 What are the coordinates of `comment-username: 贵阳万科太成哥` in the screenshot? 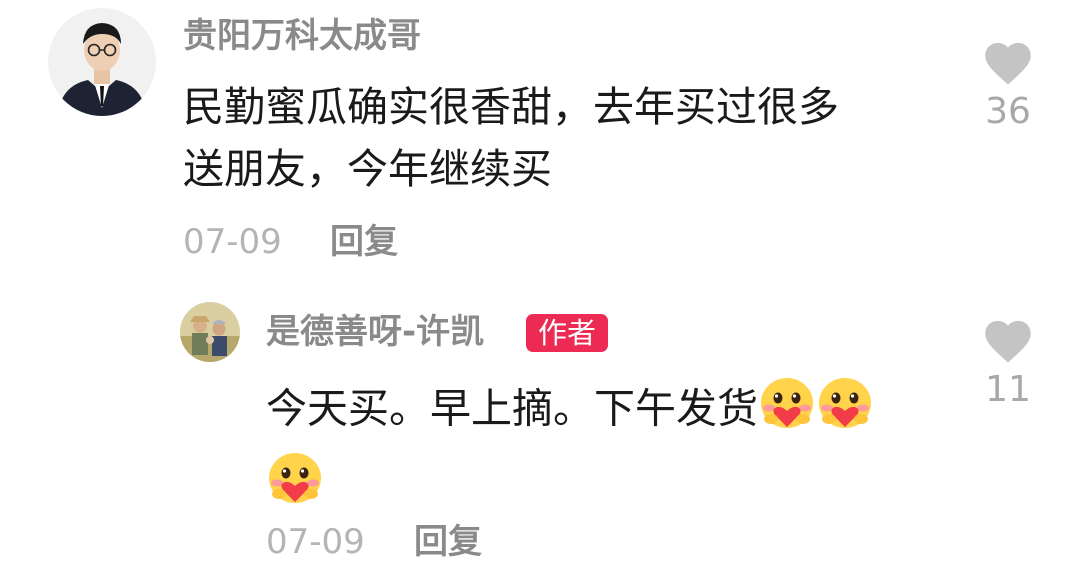 It's located at (302, 36).